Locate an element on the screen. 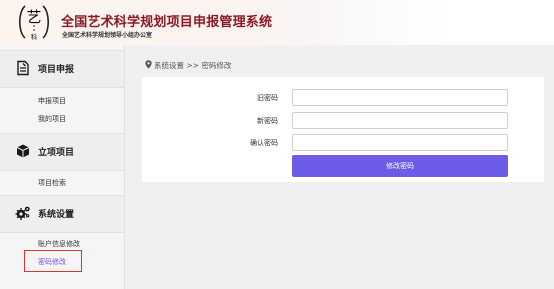 The width and height of the screenshot is (554, 289). old-password-label: 旧密码 is located at coordinates (267, 98).